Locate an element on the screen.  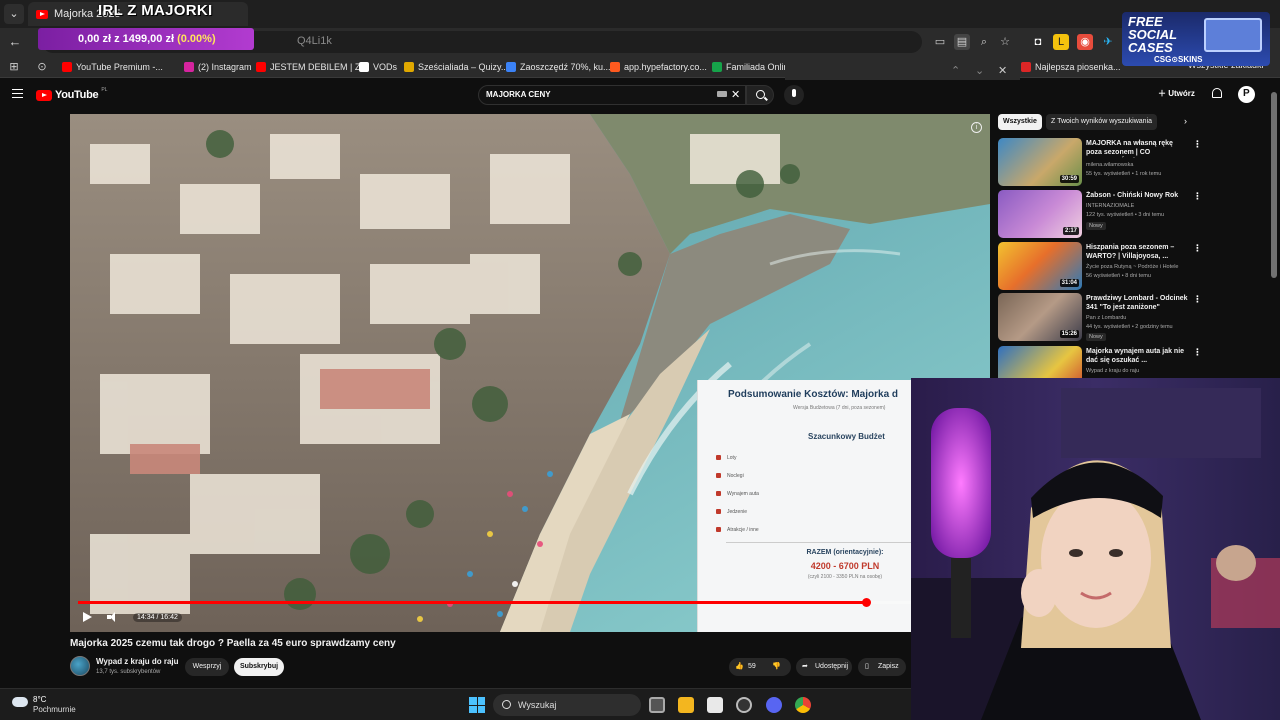
discord-icon is located at coordinates (774, 705).